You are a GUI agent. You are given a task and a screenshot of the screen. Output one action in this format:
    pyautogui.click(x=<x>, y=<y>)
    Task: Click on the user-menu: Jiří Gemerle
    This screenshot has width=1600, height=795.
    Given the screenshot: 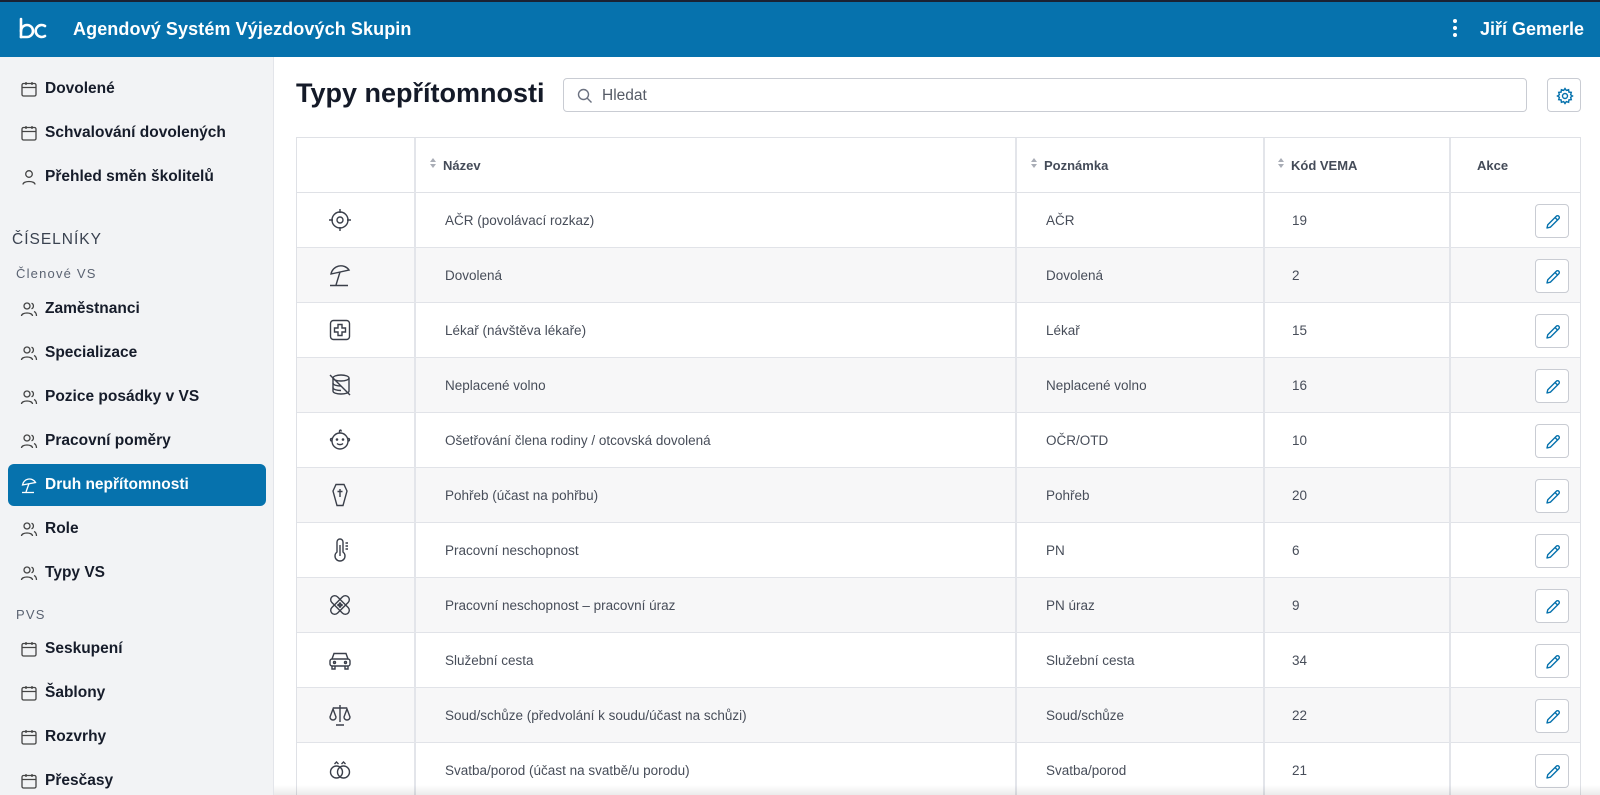 What is the action you would take?
    pyautogui.click(x=1532, y=29)
    